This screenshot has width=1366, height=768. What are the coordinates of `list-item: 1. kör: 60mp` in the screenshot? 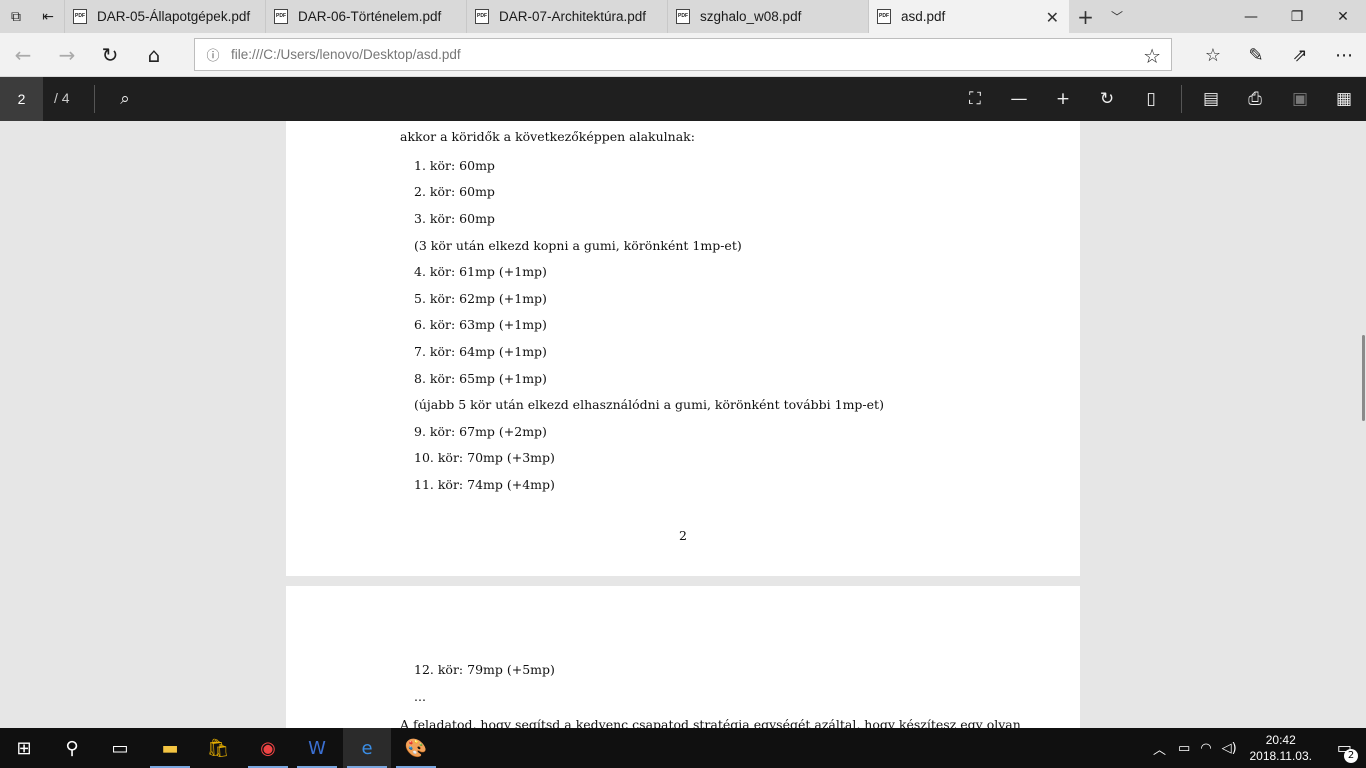 It's located at (454, 165).